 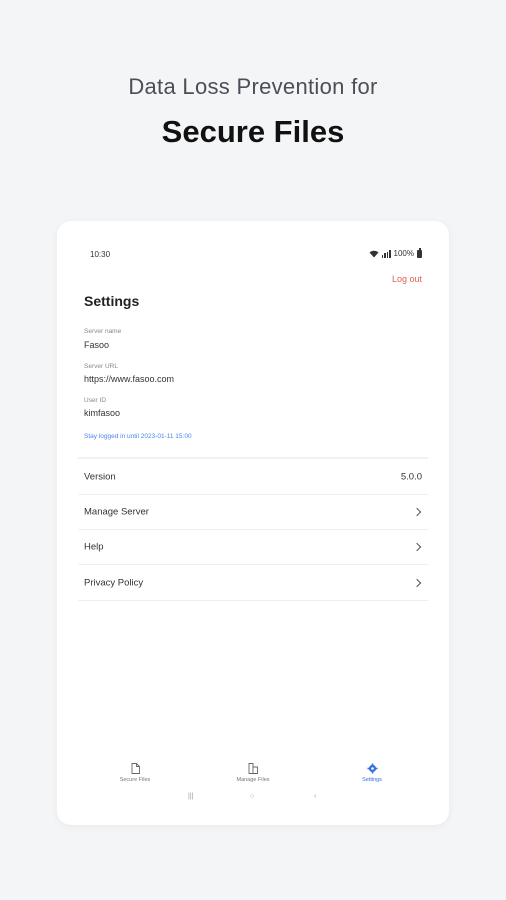 I want to click on status-bar: 10:30 100%, so click(x=256, y=254).